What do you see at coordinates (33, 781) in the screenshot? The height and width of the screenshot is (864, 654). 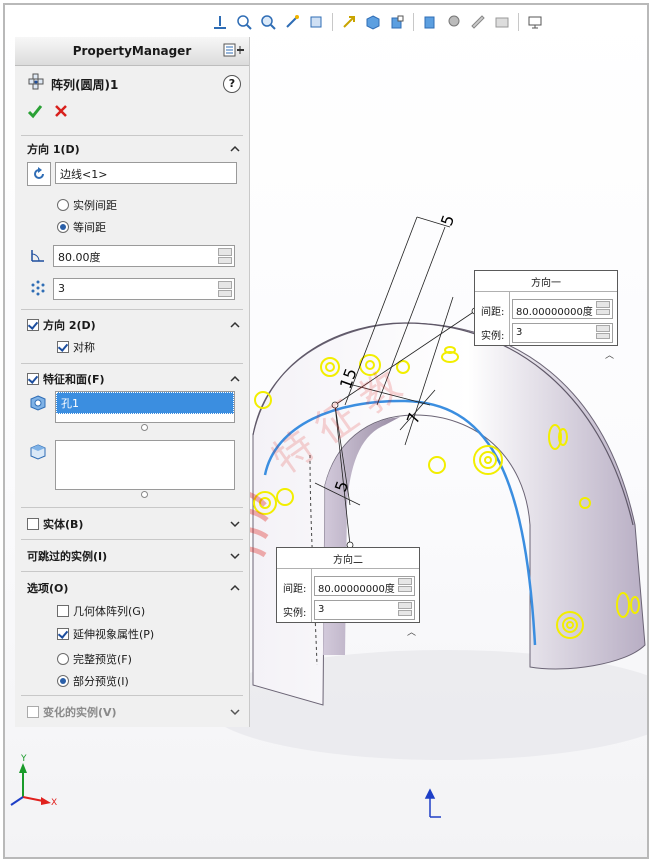 I see `triad-icon: Y X` at bounding box center [33, 781].